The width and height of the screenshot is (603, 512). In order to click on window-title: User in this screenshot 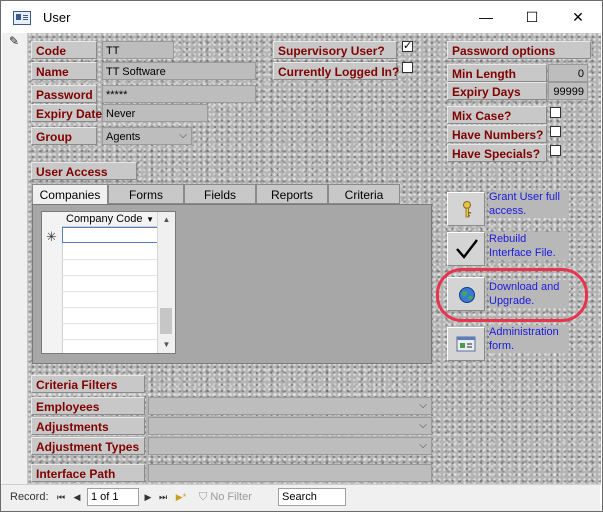, I will do `click(57, 17)`.